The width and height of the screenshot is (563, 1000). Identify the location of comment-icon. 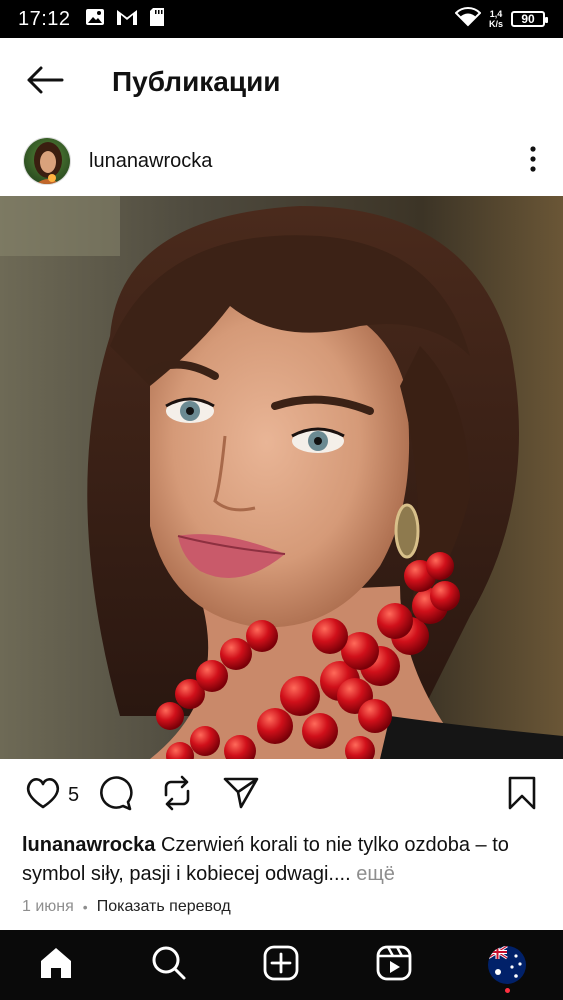
(115, 795).